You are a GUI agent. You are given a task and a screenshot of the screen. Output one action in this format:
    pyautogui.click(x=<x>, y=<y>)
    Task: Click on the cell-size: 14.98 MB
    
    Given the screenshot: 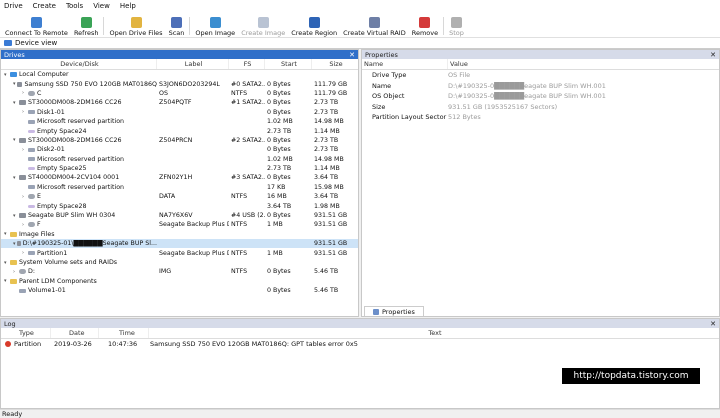 What is the action you would take?
    pyautogui.click(x=329, y=122)
    